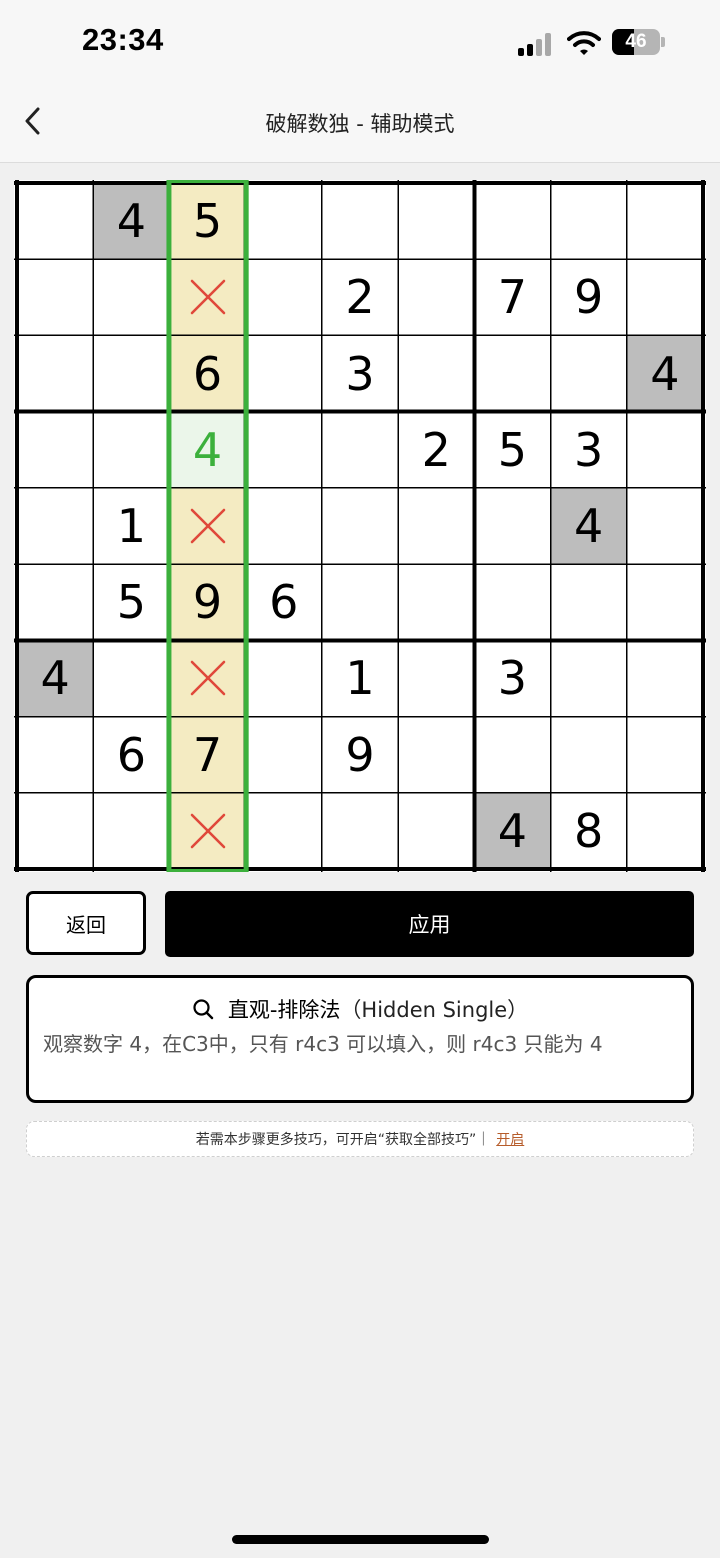 The height and width of the screenshot is (1558, 720). I want to click on battery-tip, so click(663, 42).